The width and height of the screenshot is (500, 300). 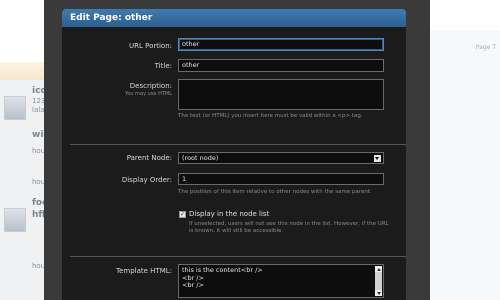 I want to click on scroll-up-icon, so click(x=378, y=269).